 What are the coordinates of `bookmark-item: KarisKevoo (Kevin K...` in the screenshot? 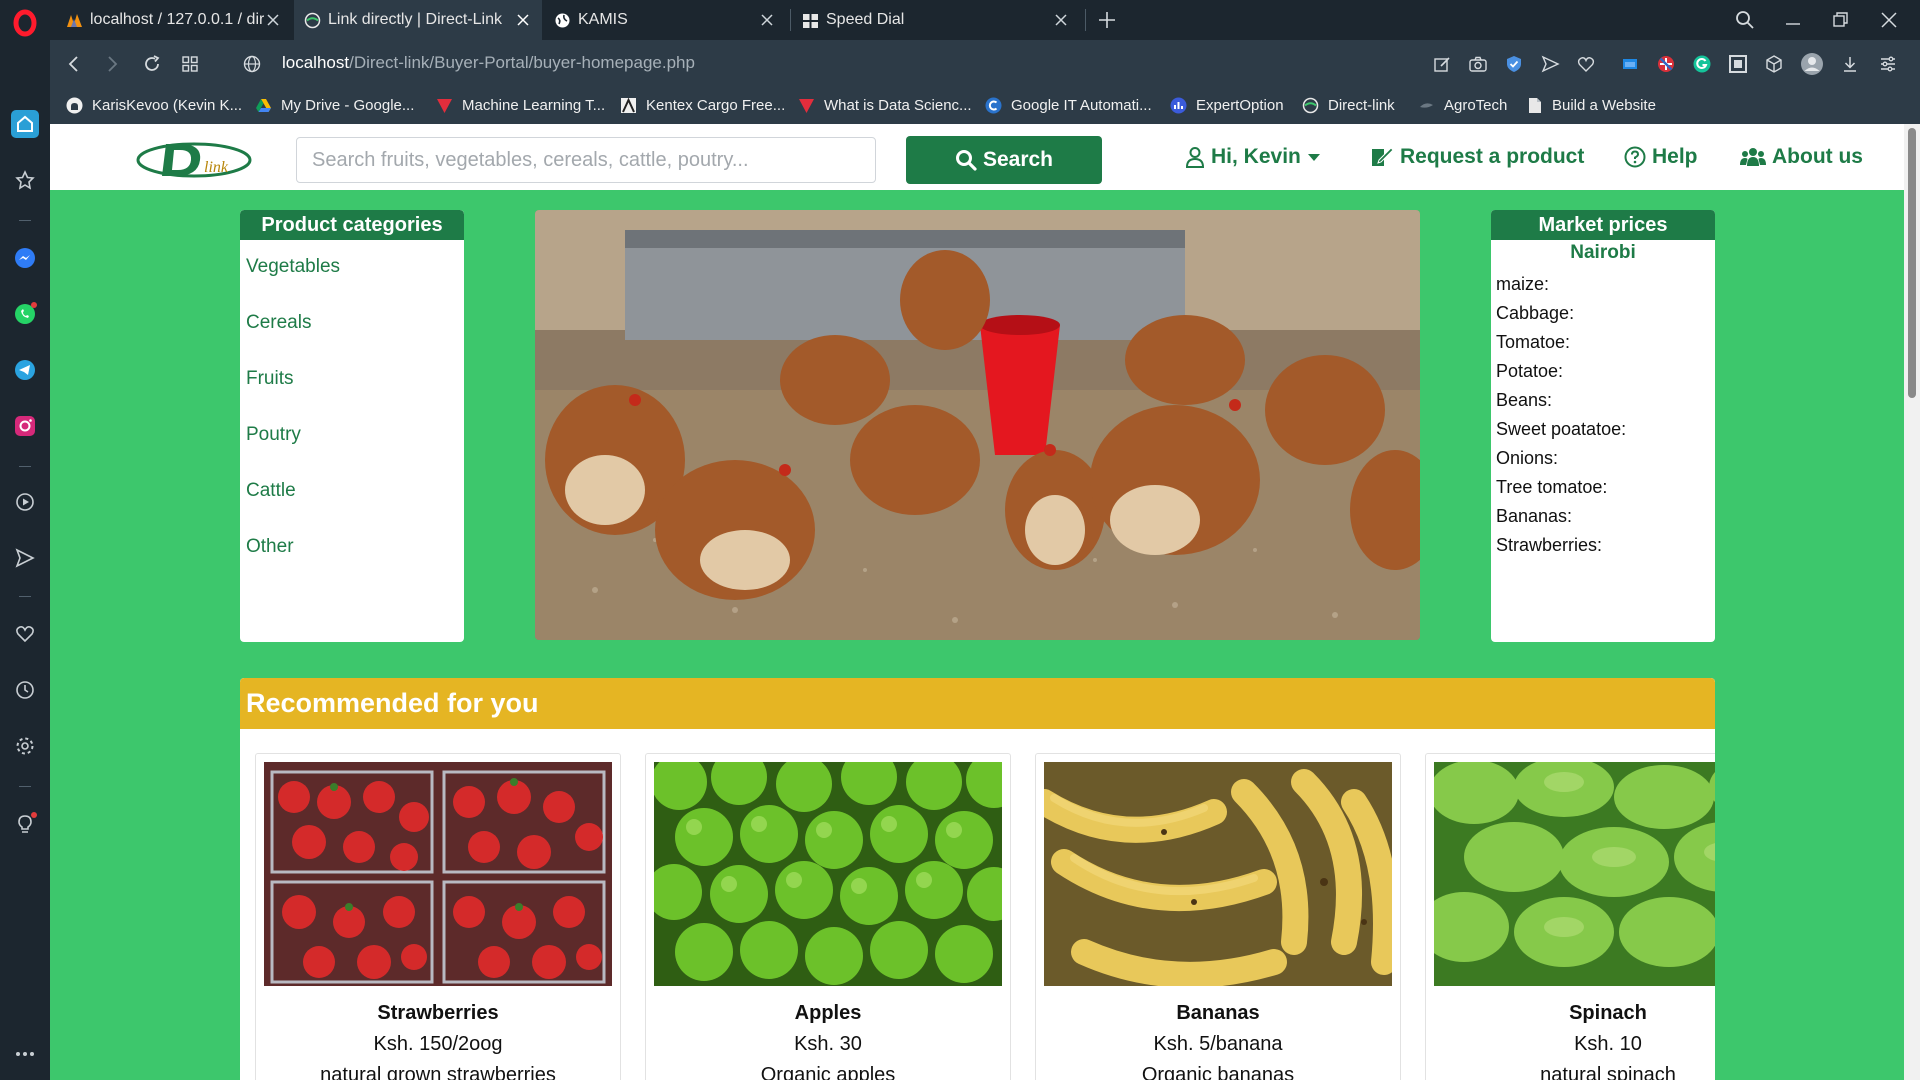 It's located at (154, 105).